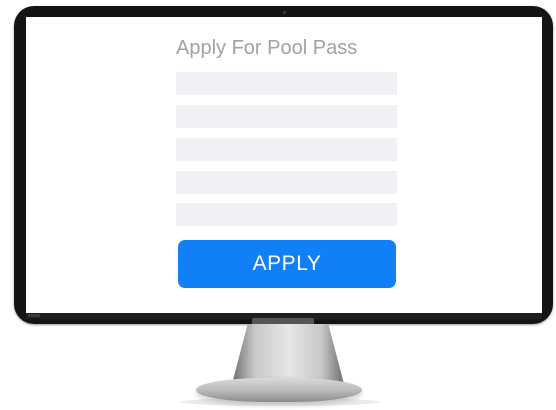 This screenshot has width=556, height=410. I want to click on monitor-stand-neck, so click(288, 354).